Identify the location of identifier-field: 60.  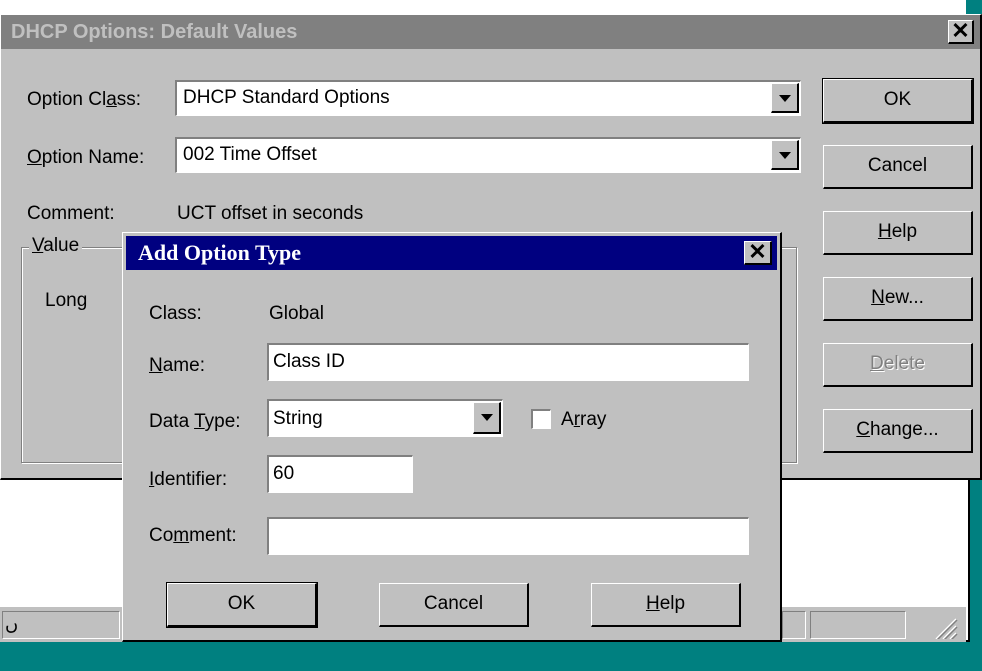
(340, 474).